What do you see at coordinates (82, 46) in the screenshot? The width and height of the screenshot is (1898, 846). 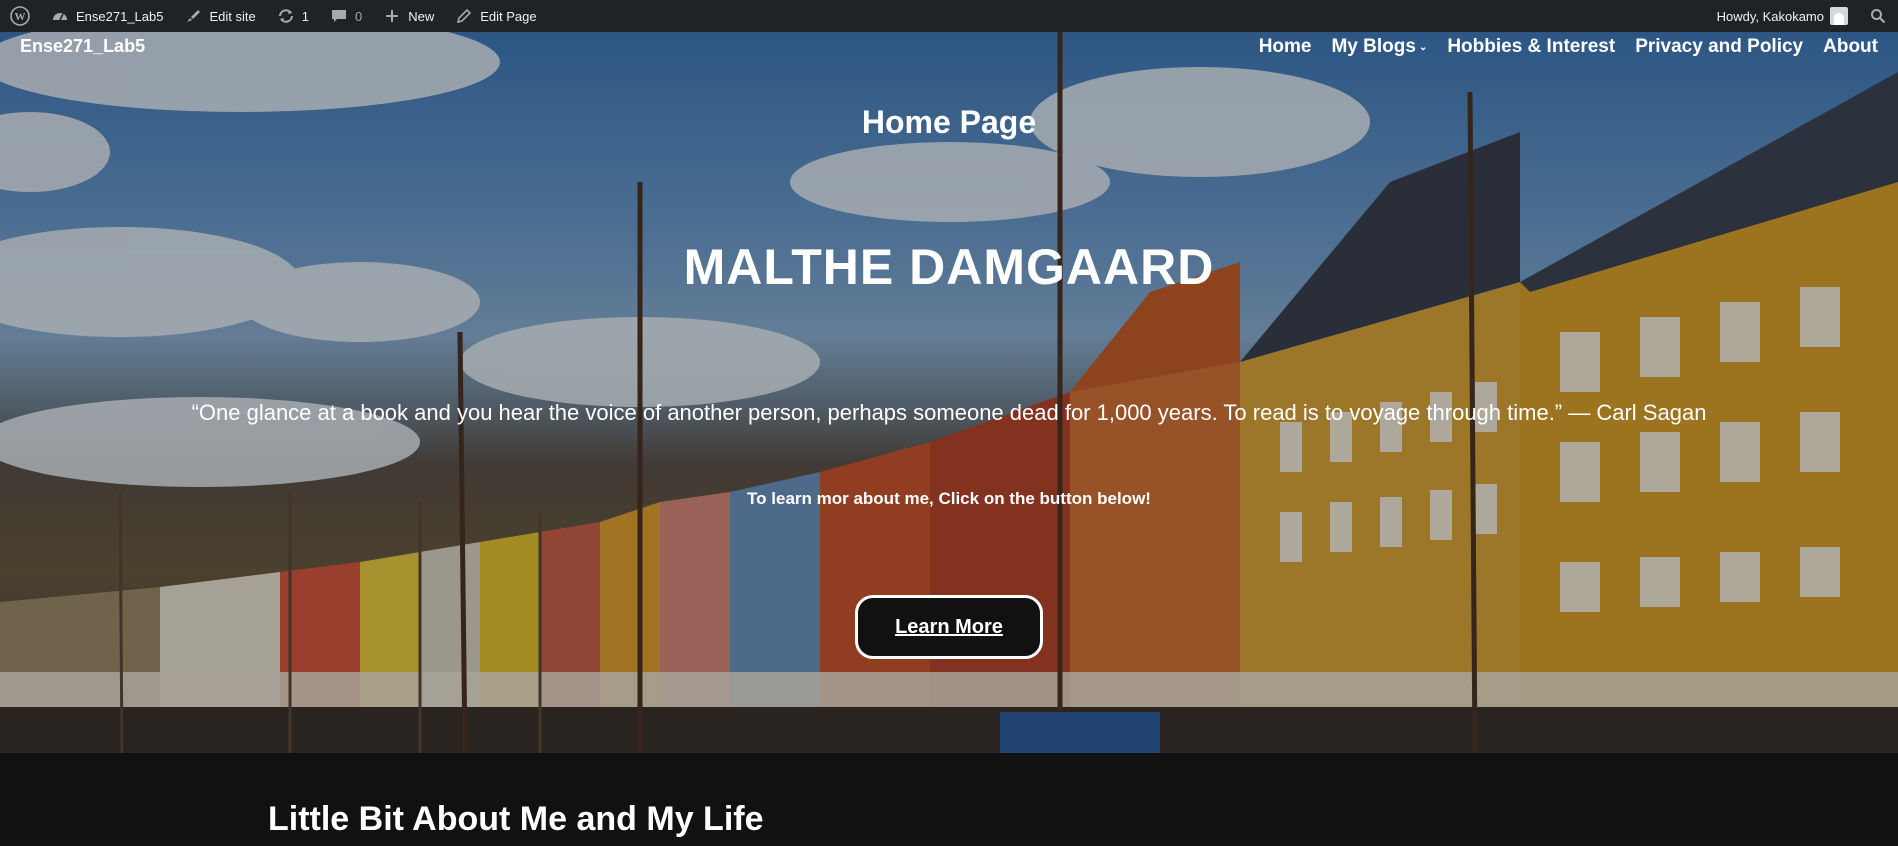 I see `site-title-link: Ense271_Lab5` at bounding box center [82, 46].